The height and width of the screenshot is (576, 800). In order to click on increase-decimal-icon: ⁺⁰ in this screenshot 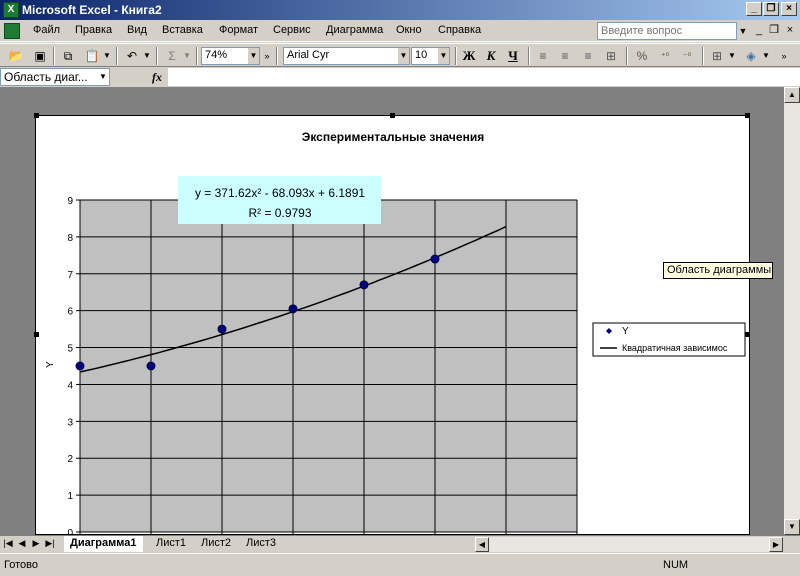, I will do `click(665, 56)`.